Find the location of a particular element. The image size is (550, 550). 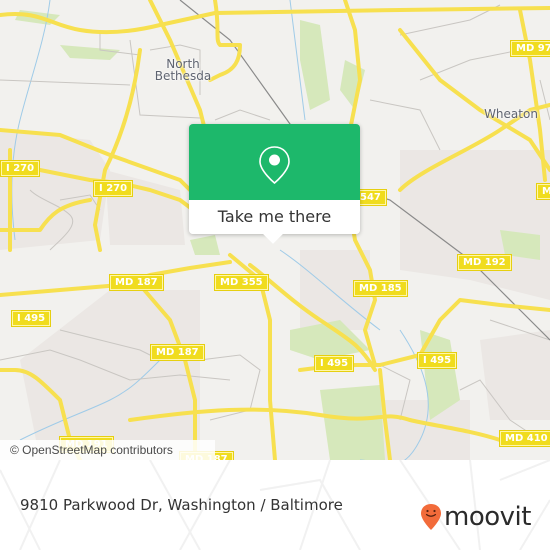

road-shield: MD 97 is located at coordinates (530, 48).